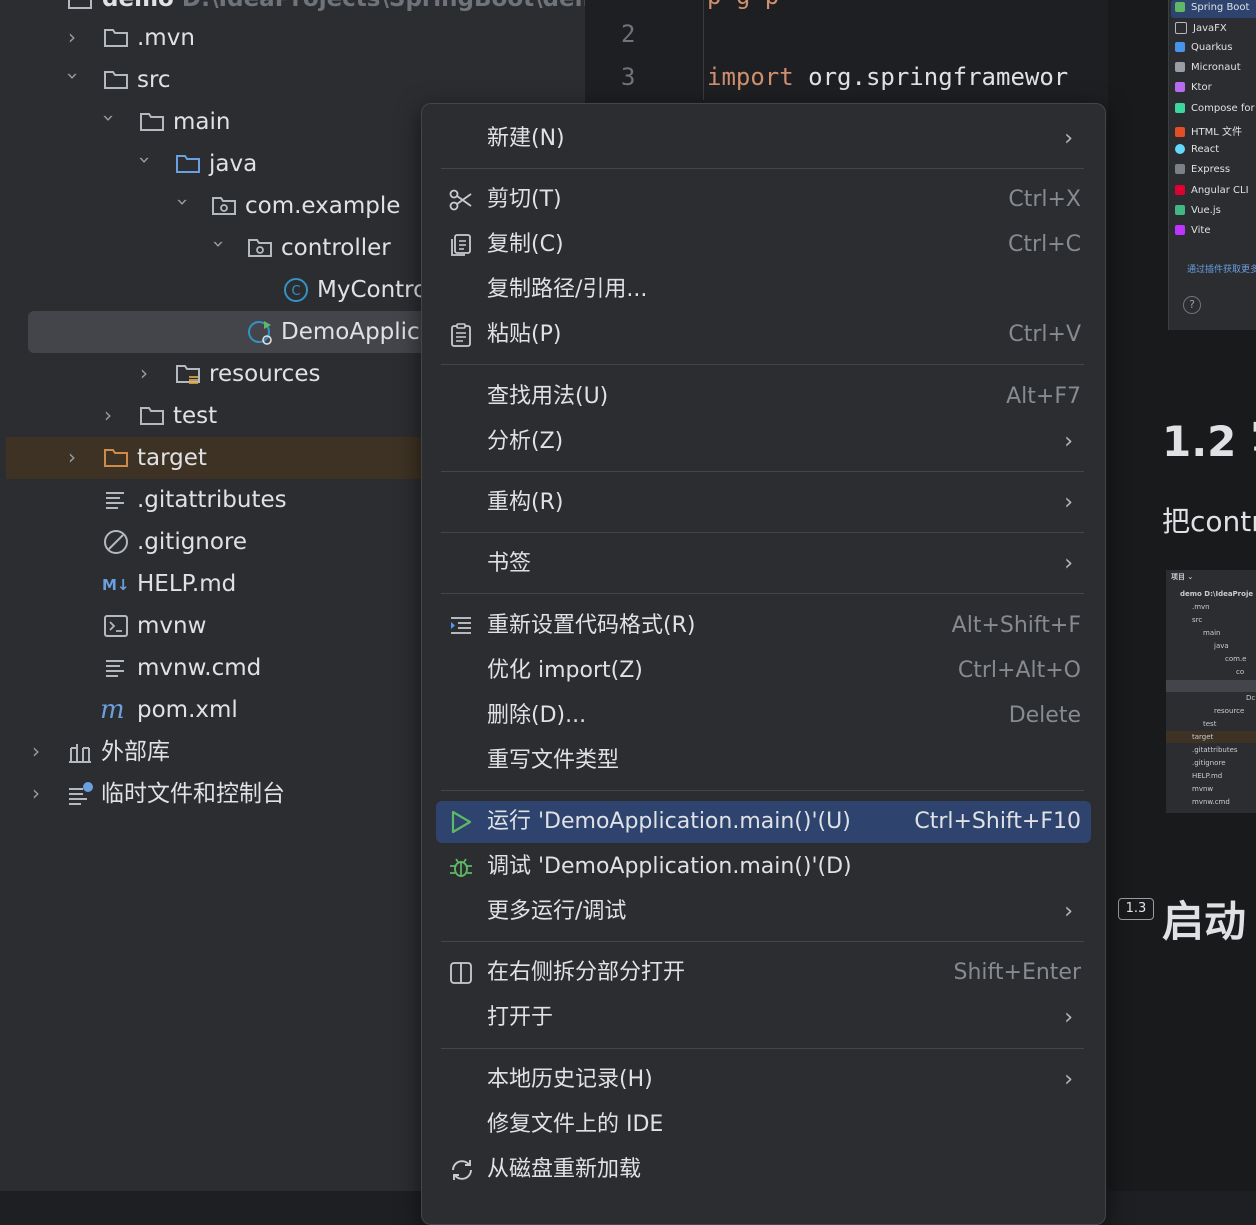  What do you see at coordinates (172, 626) in the screenshot?
I see `tree-item-label: mvnw` at bounding box center [172, 626].